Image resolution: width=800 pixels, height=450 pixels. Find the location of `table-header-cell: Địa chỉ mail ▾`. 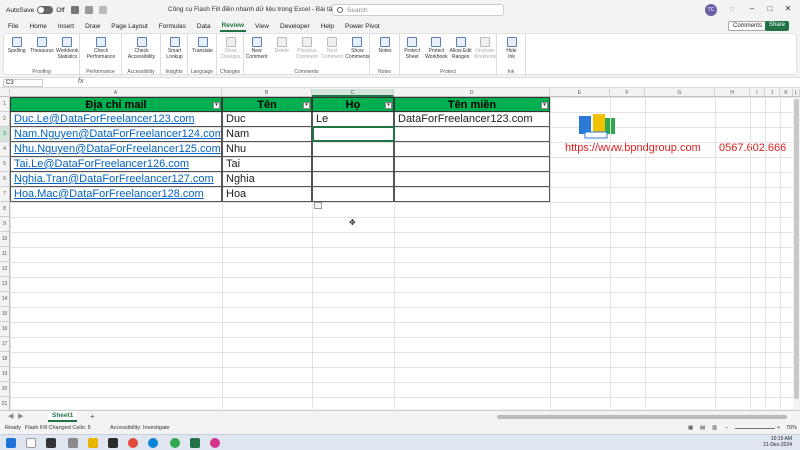

table-header-cell: Địa chỉ mail ▾ is located at coordinates (116, 104).